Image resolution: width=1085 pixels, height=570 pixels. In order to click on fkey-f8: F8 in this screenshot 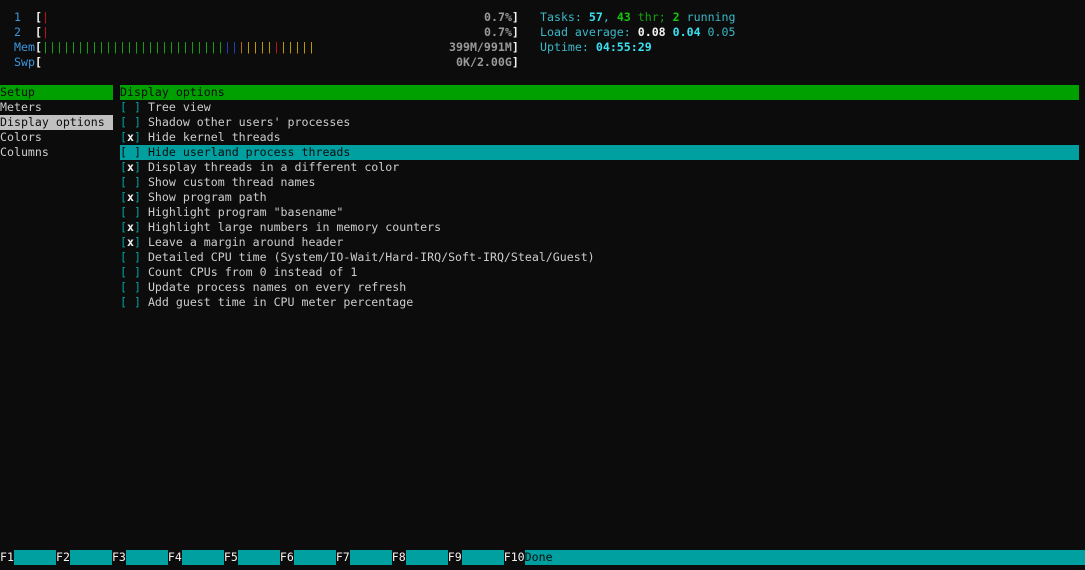, I will do `click(399, 557)`.